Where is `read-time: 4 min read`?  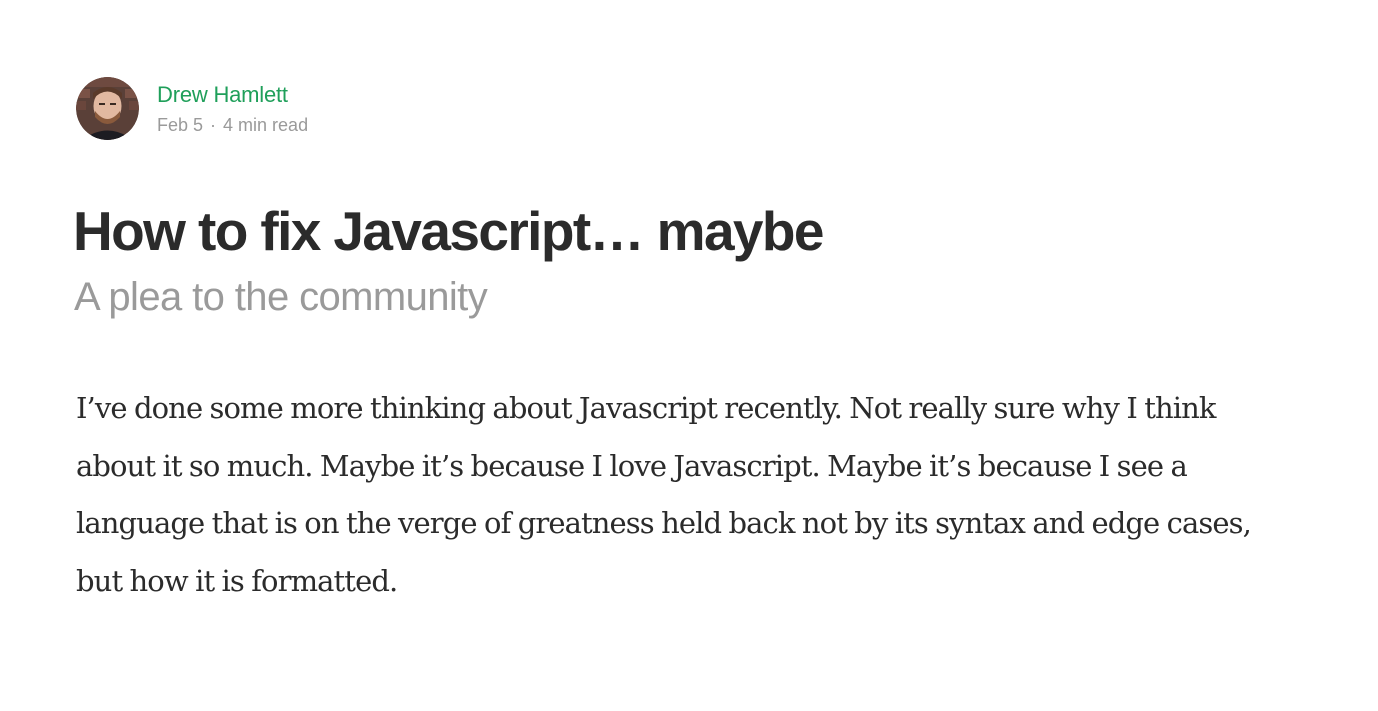
read-time: 4 min read is located at coordinates (266, 124).